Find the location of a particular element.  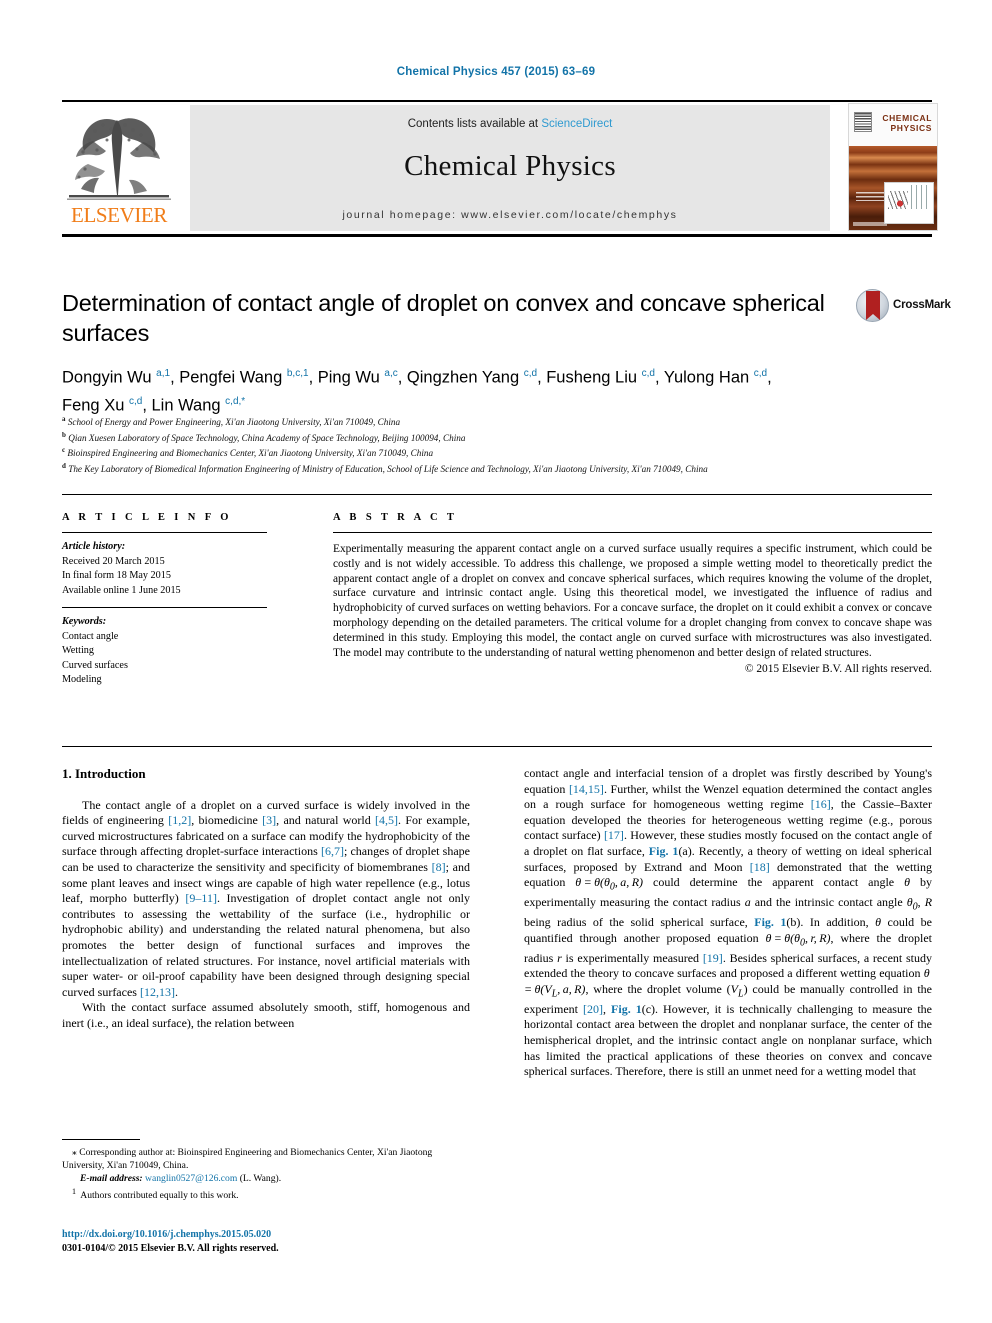

email-owner: (L. Wang). is located at coordinates (260, 1178).